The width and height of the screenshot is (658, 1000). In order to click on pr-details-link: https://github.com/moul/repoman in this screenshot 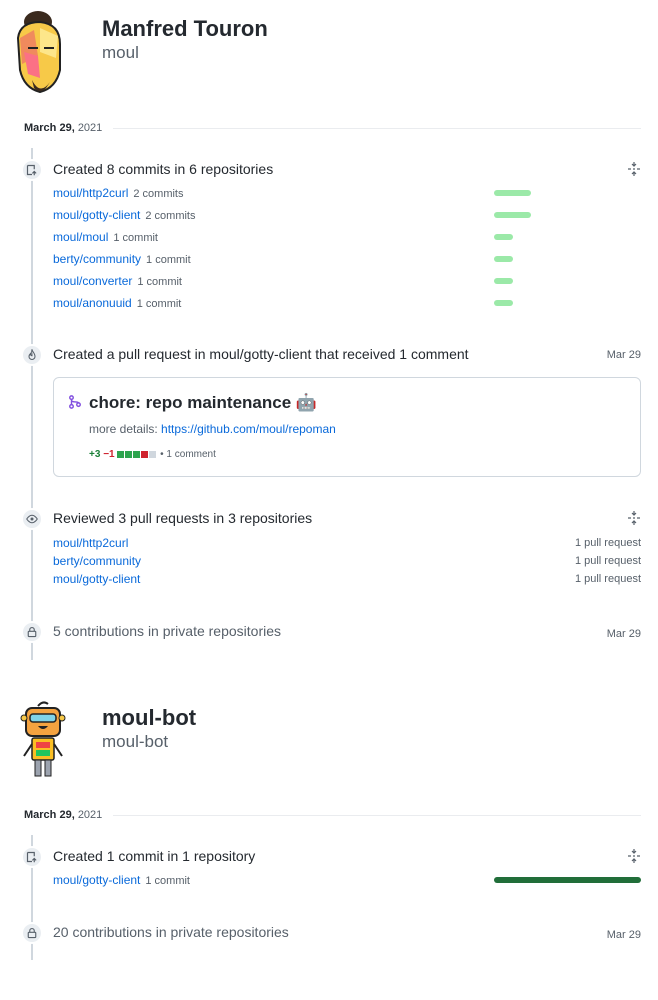, I will do `click(248, 429)`.